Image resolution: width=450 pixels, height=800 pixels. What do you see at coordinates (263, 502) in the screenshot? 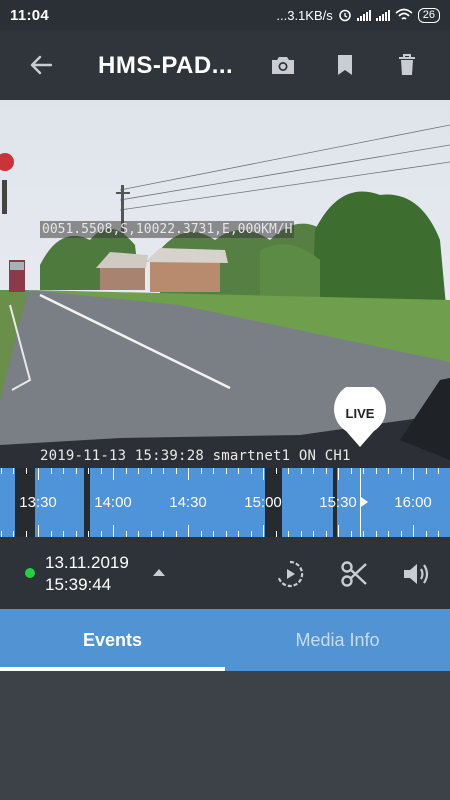
I see `timeline-label: 15:00` at bounding box center [263, 502].